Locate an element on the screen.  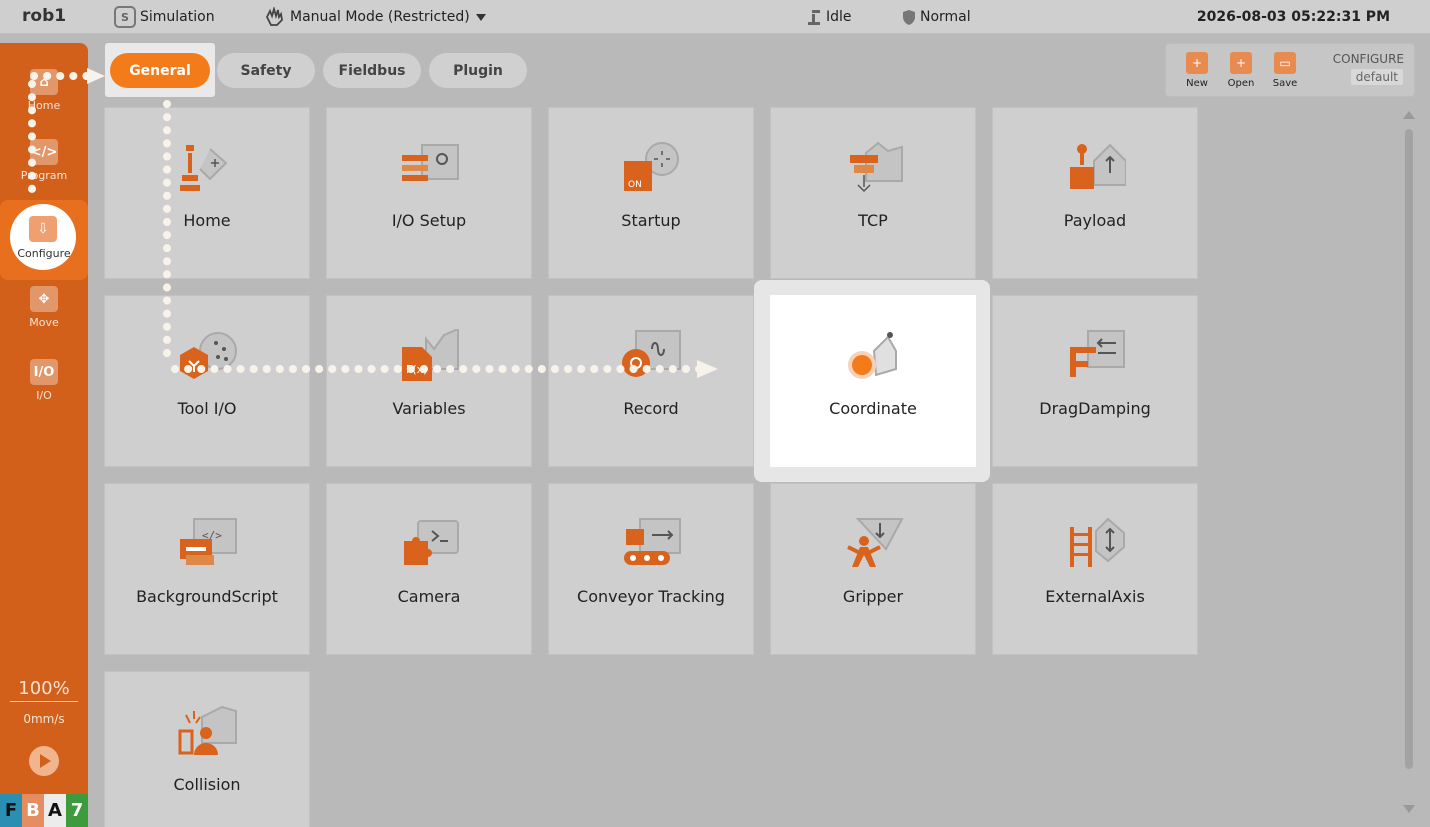
play-icon is located at coordinates (45, 761).